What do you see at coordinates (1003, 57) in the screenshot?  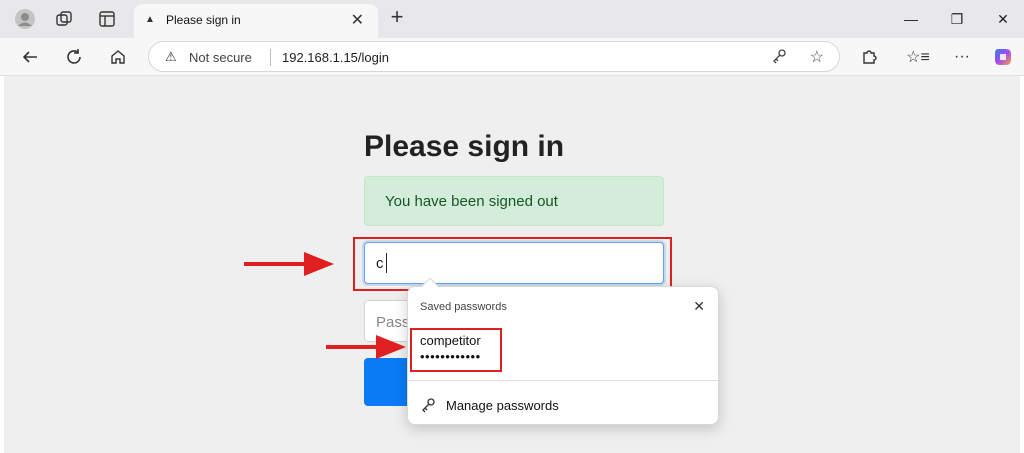 I see `copilot-icon` at bounding box center [1003, 57].